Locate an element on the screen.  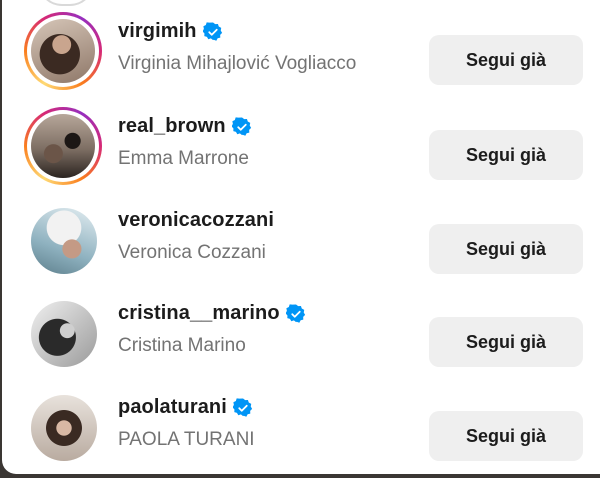
full-name: Virginia Mihajlović Vogliacco is located at coordinates (237, 63).